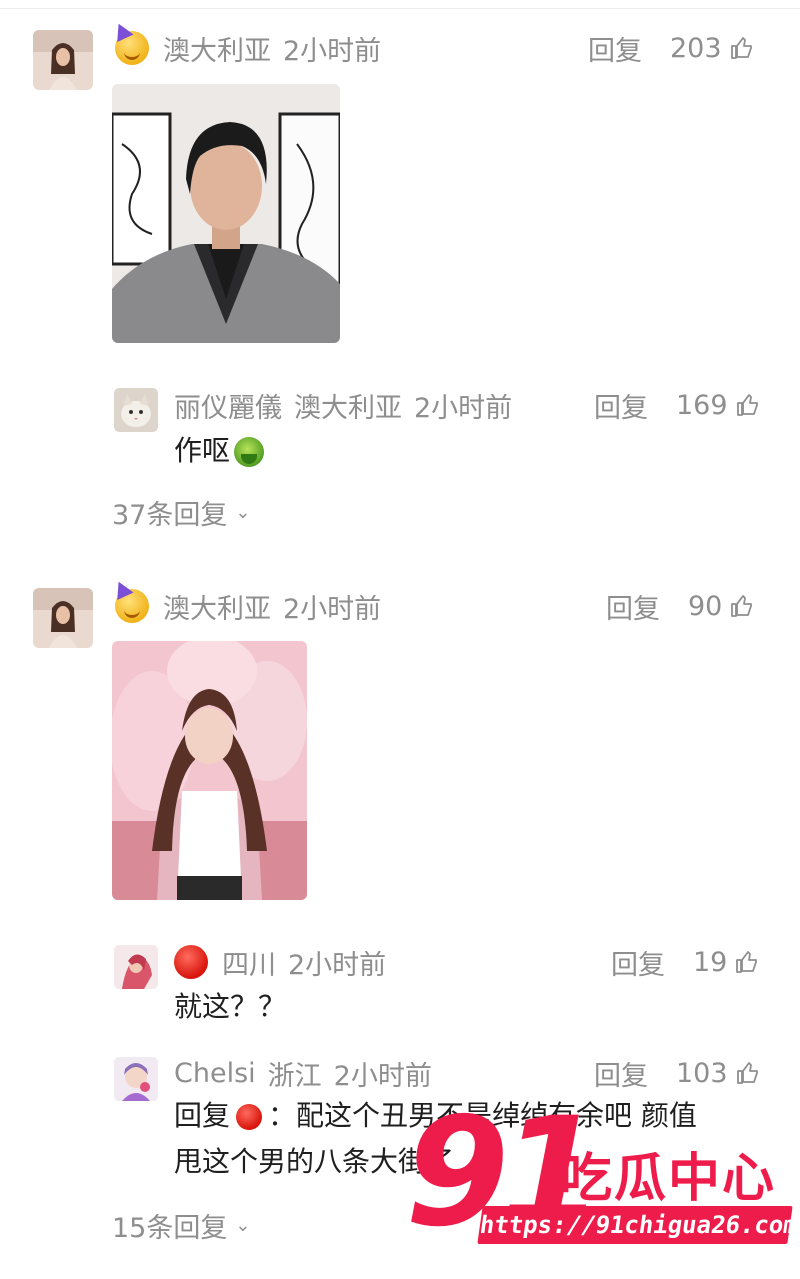  I want to click on reply-actions: 回复 19, so click(685, 962).